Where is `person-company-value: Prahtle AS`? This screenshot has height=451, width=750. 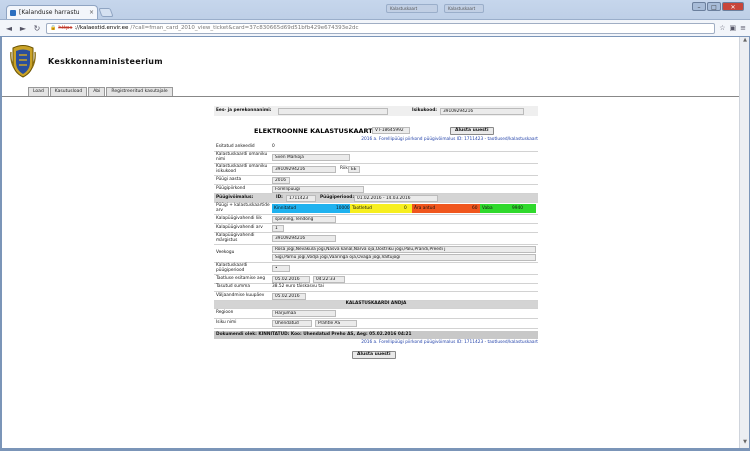
person-company-value: Prahtle AS is located at coordinates (336, 323).